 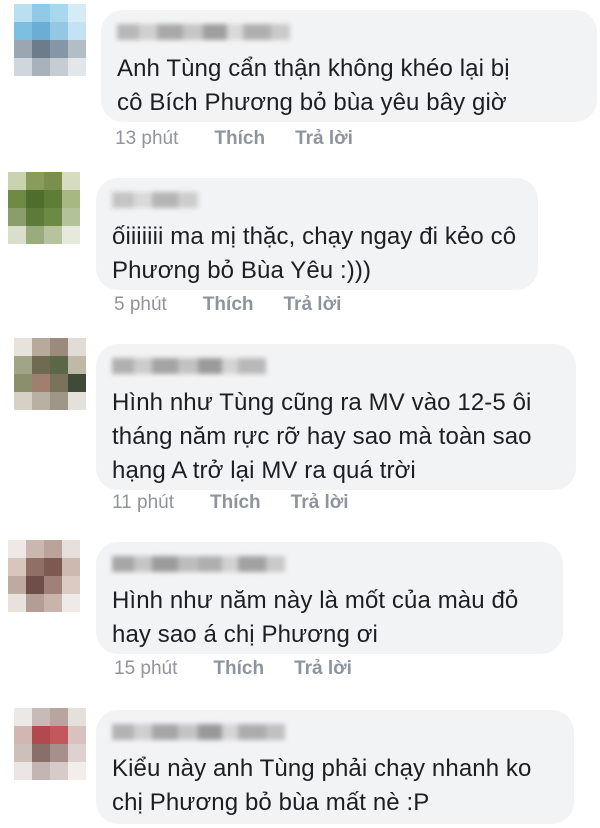 I want to click on comment-actions: 5 phút Thích Trả lời, so click(x=242, y=305).